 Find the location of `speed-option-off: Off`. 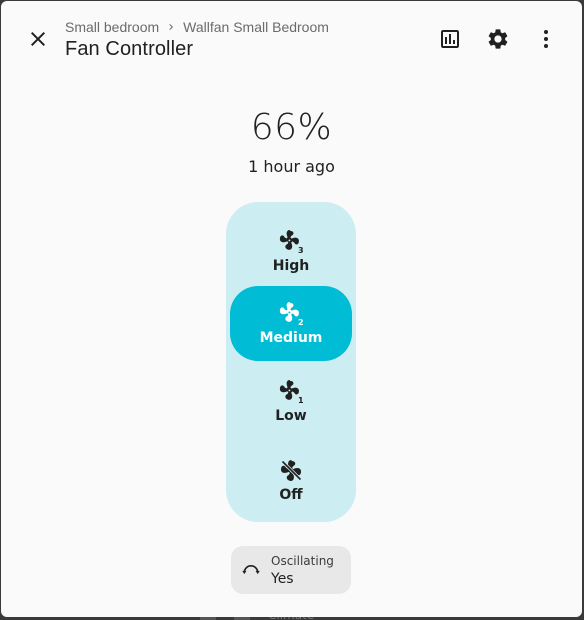

speed-option-off: Off is located at coordinates (291, 480).